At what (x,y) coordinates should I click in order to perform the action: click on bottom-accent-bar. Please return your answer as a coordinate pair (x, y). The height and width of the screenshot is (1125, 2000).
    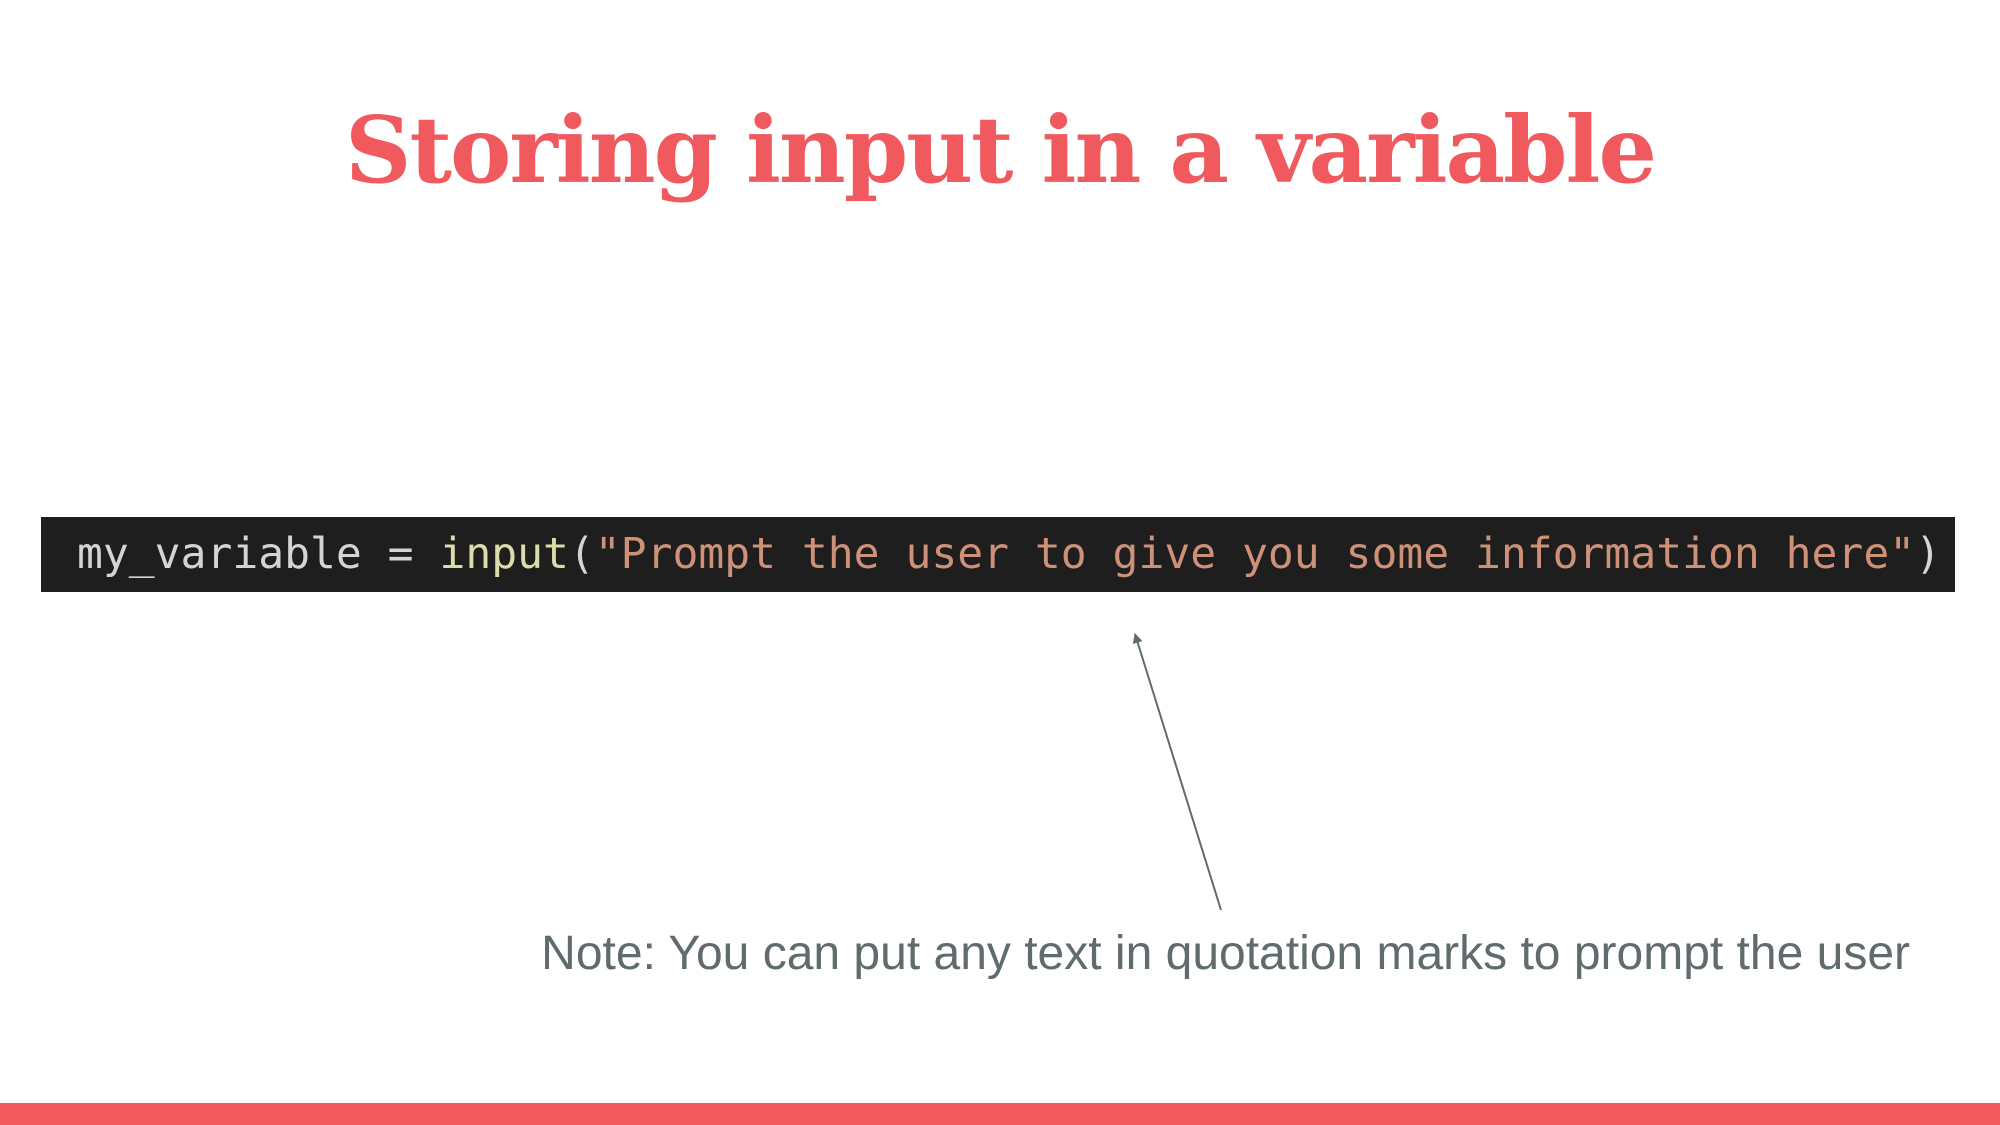
    Looking at the image, I should click on (1000, 1114).